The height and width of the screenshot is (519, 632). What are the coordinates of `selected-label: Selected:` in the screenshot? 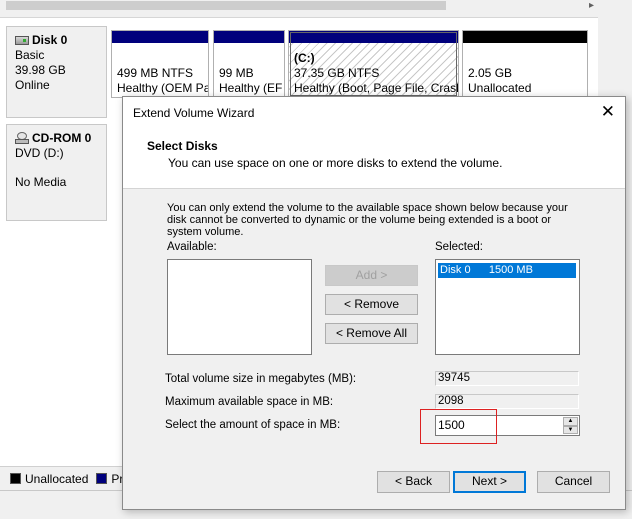 It's located at (459, 247).